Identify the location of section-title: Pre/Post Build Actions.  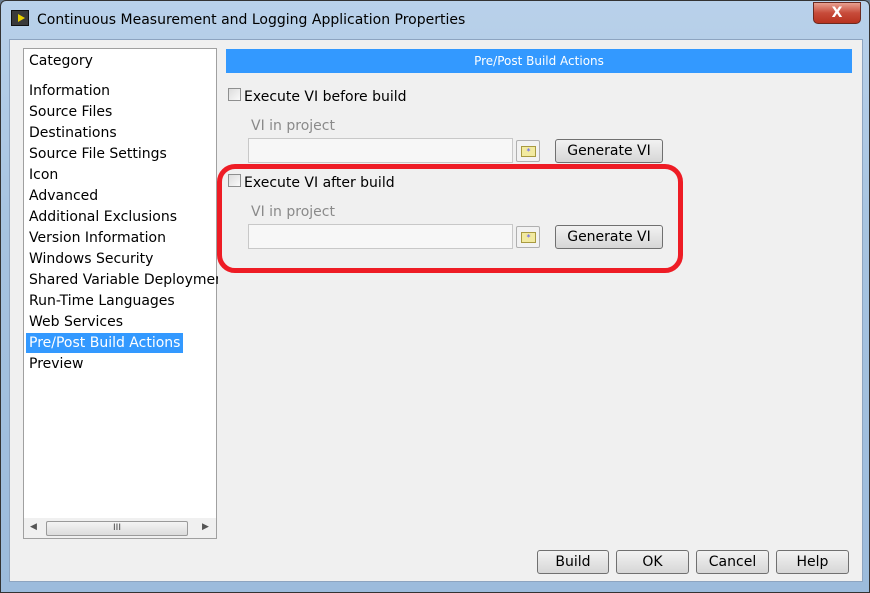
(539, 61).